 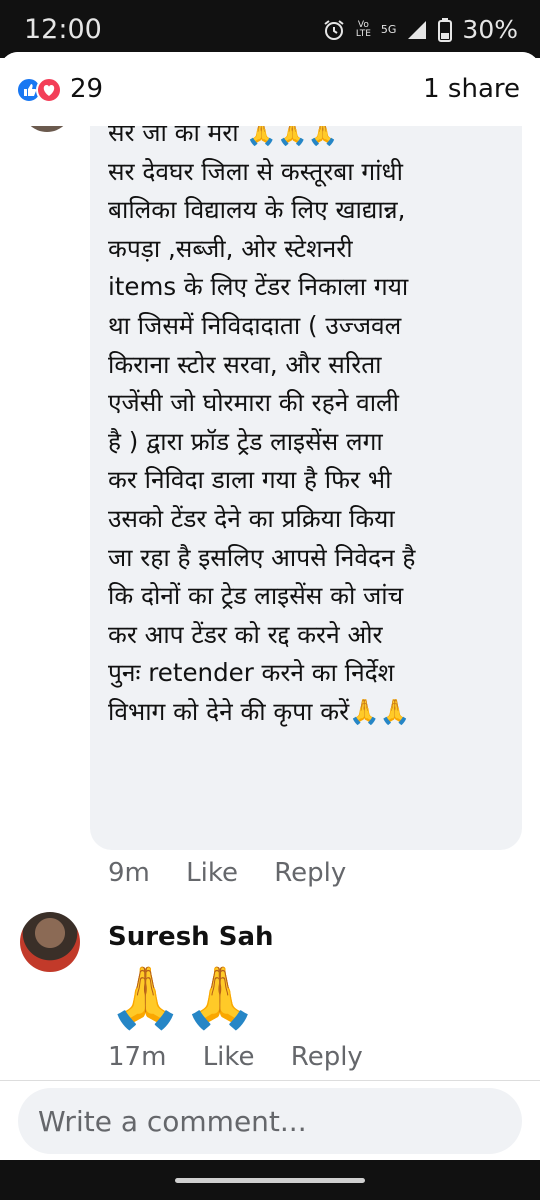 I want to click on battery-icon, so click(x=445, y=29).